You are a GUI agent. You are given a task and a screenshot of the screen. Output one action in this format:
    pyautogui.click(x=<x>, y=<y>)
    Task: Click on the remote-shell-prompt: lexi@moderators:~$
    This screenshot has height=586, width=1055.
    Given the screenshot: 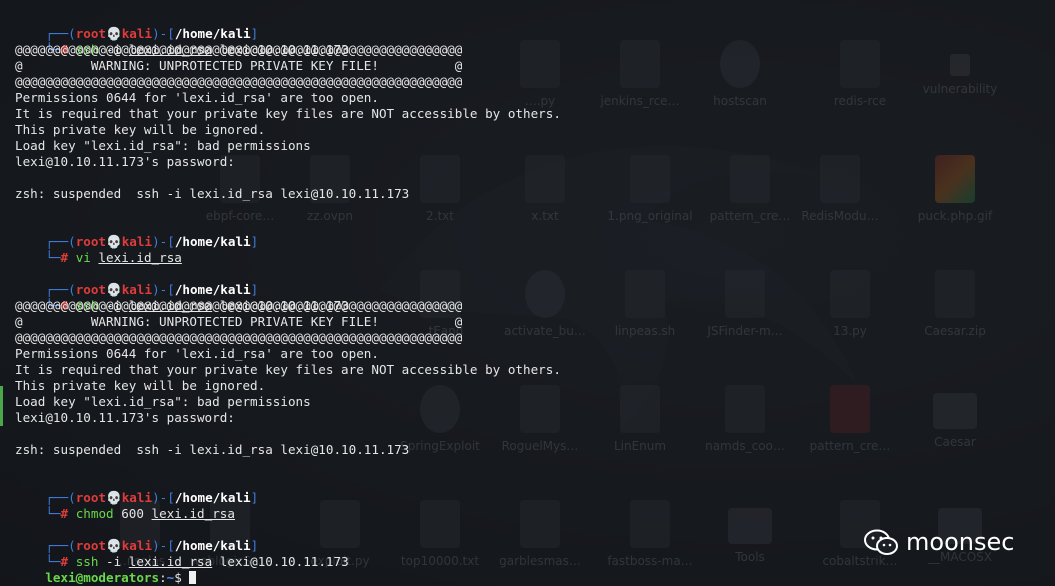 What is the action you would take?
    pyautogui.click(x=106, y=569)
    